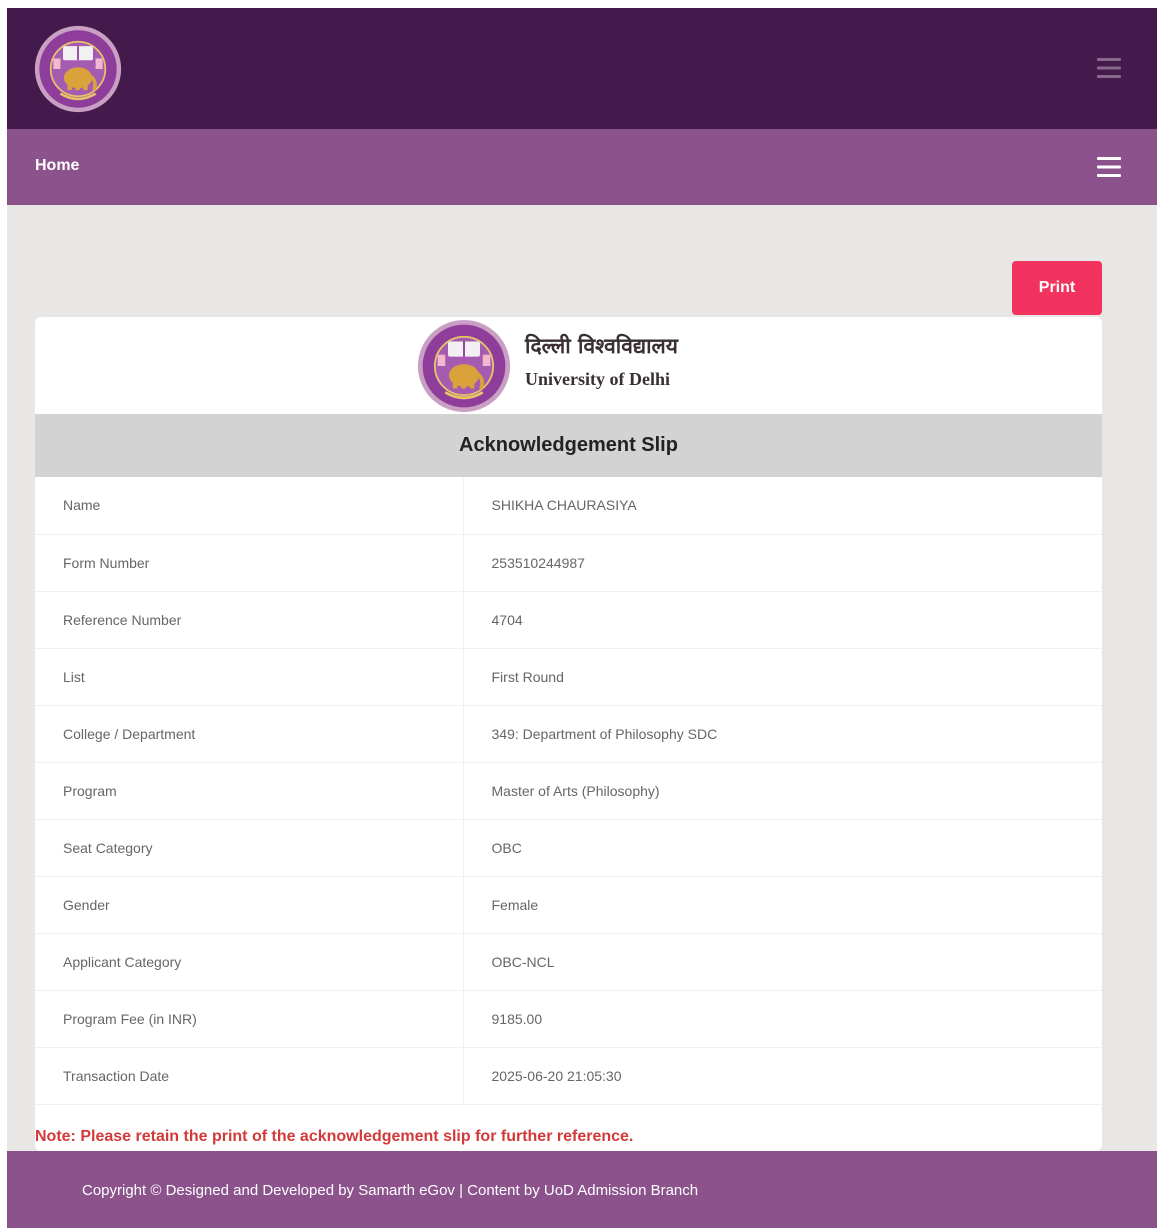 This screenshot has width=1157, height=1228. I want to click on table-row: Seat Category OBC, so click(568, 848).